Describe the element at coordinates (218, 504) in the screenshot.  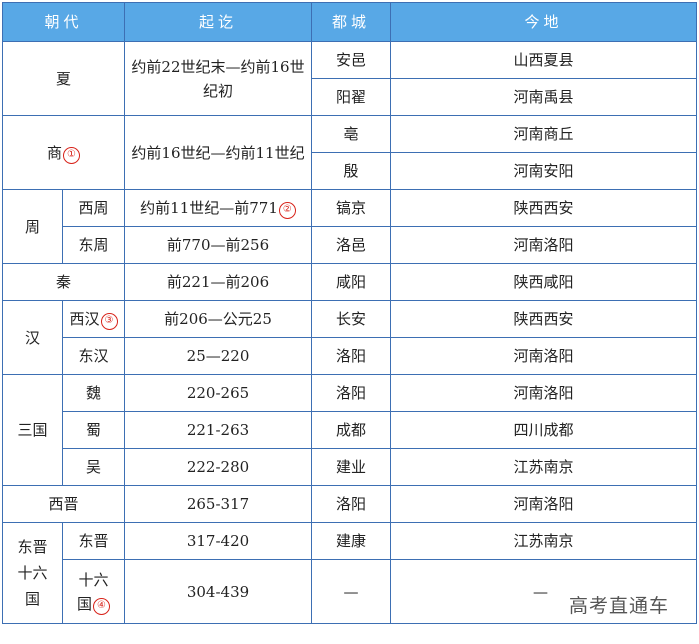
I see `period-cell: 265-317` at that location.